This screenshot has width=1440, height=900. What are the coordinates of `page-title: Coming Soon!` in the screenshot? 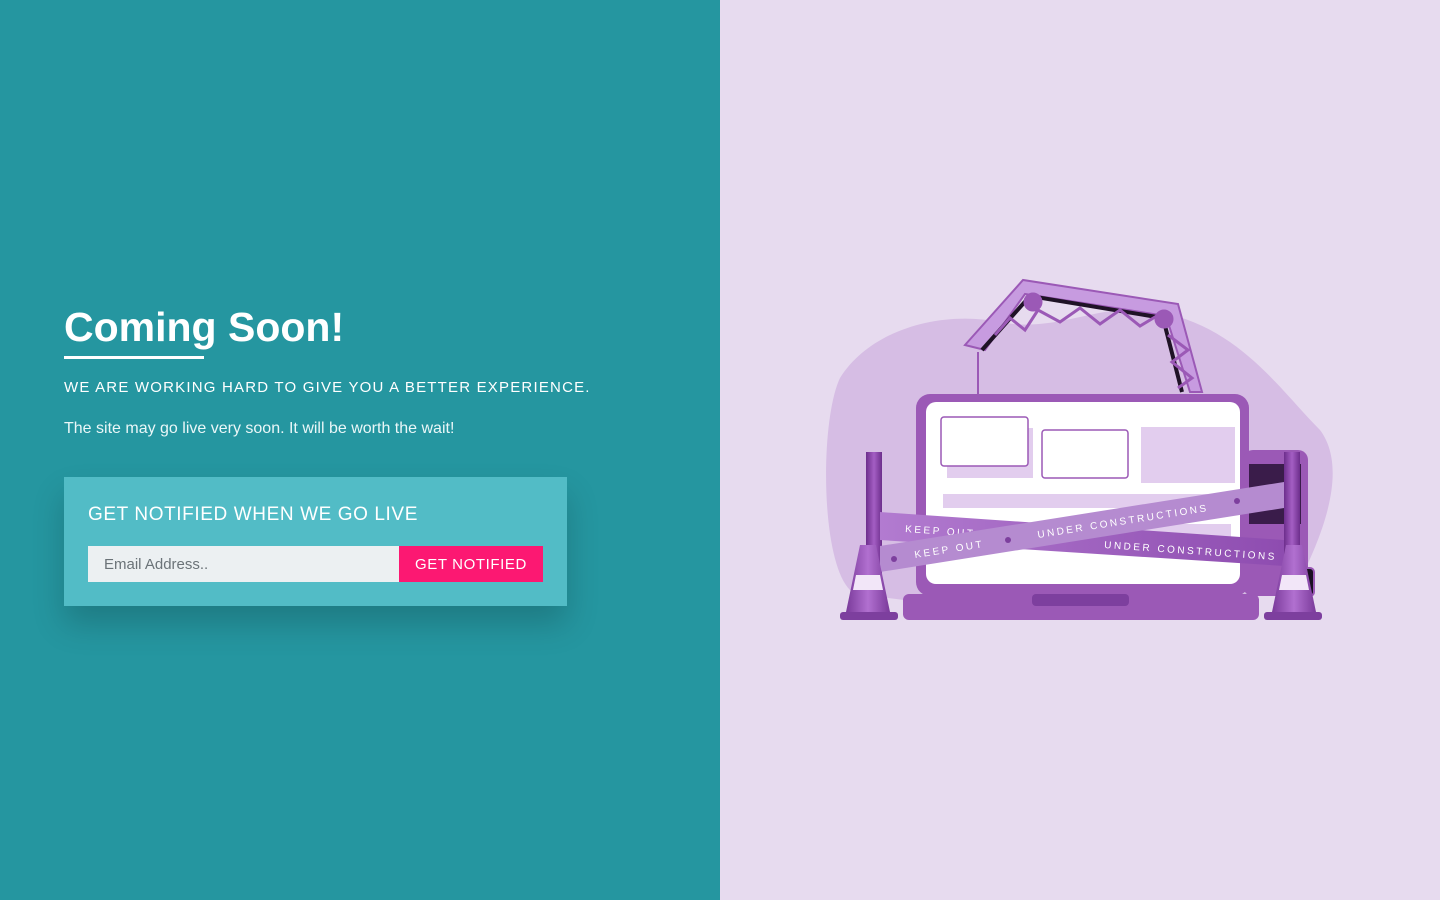 It's located at (204, 327).